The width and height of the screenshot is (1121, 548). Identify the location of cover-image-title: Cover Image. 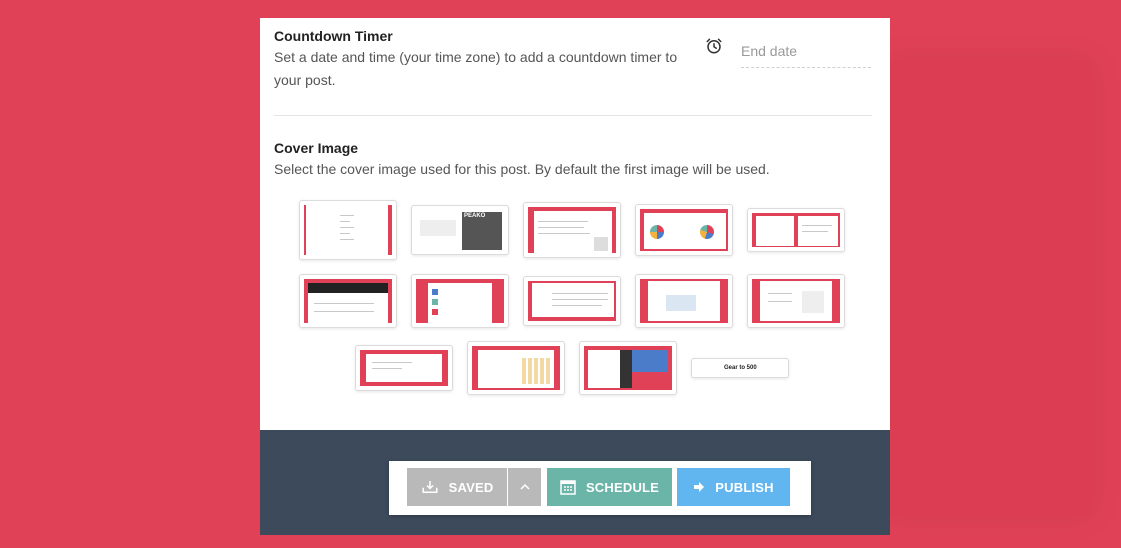
(316, 148).